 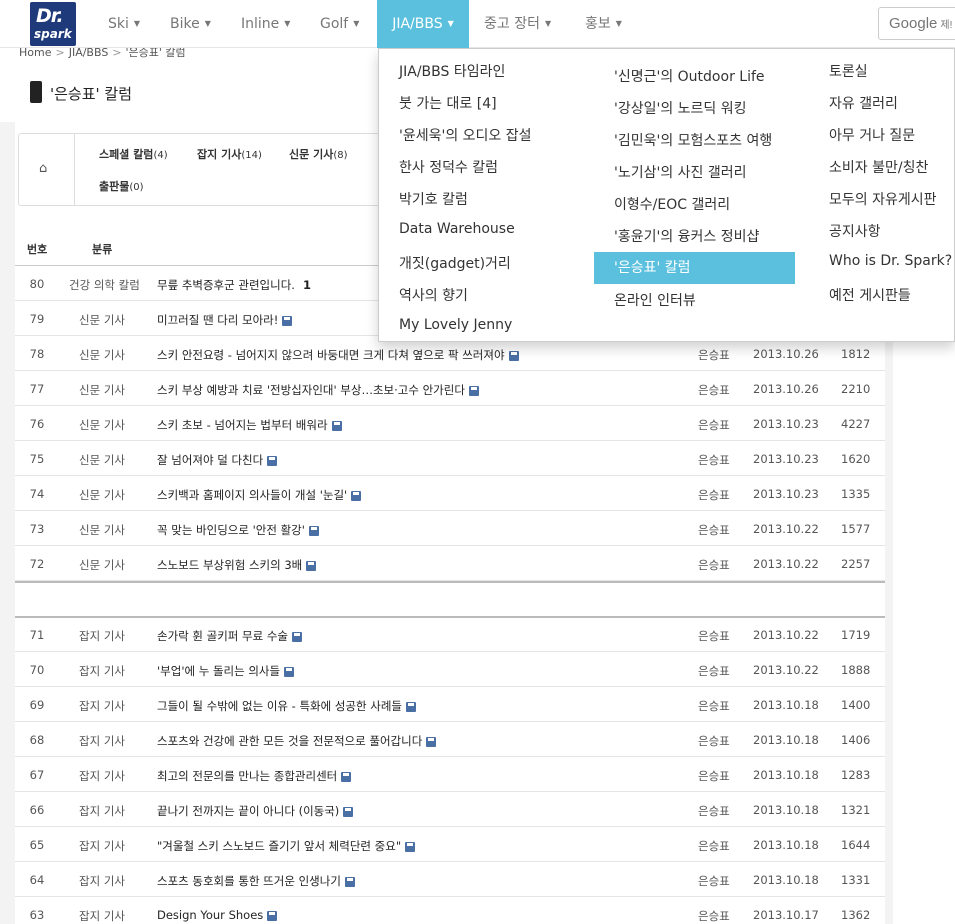 What do you see at coordinates (91, 94) in the screenshot?
I see `page-title-text: '은승표' 칼럼` at bounding box center [91, 94].